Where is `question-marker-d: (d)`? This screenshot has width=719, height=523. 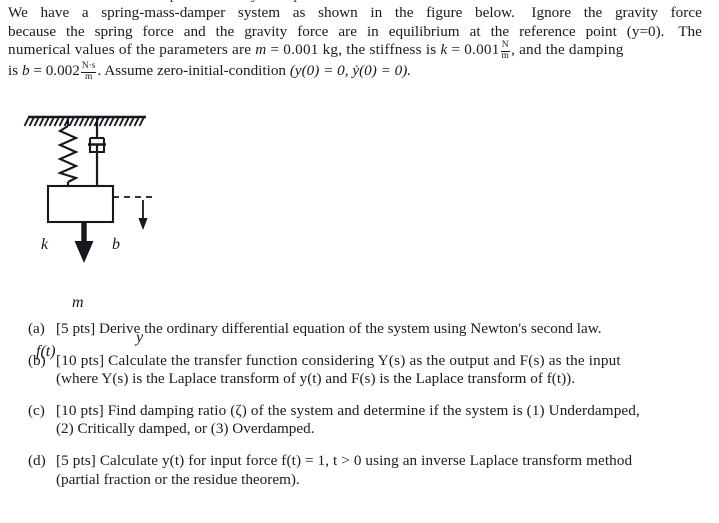
question-marker-d: (d) is located at coordinates (37, 460).